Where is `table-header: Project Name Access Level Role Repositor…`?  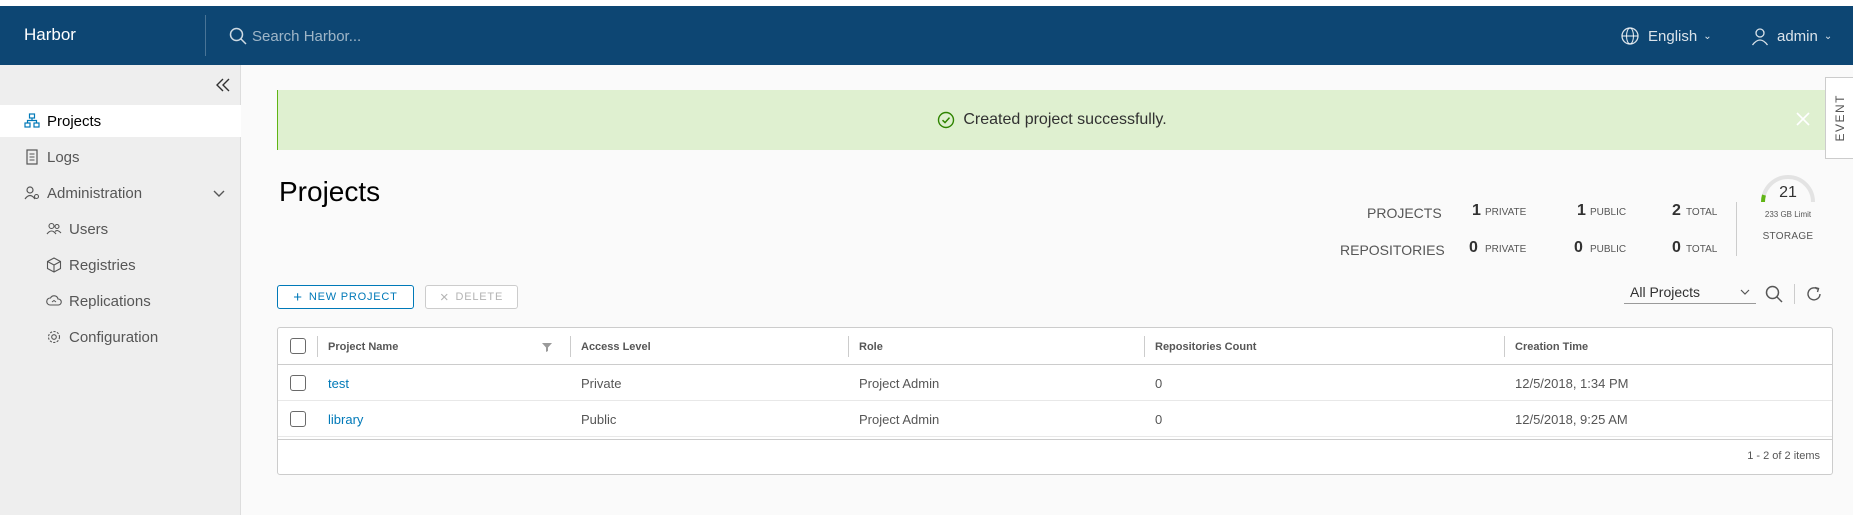 table-header: Project Name Access Level Role Repositor… is located at coordinates (1055, 346).